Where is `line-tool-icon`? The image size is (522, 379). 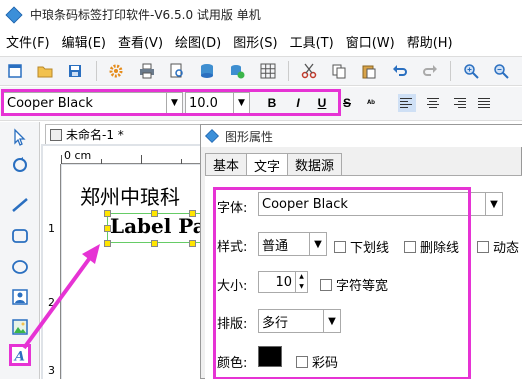
line-tool-icon is located at coordinates (20, 205).